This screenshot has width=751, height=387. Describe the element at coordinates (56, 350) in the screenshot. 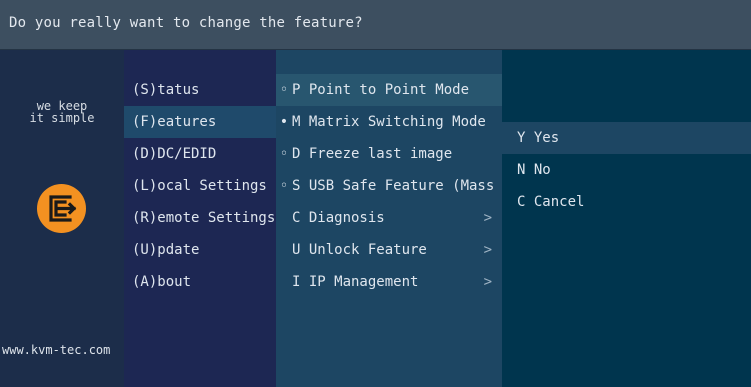

I see `website-url: www.kvm-tec.com` at that location.